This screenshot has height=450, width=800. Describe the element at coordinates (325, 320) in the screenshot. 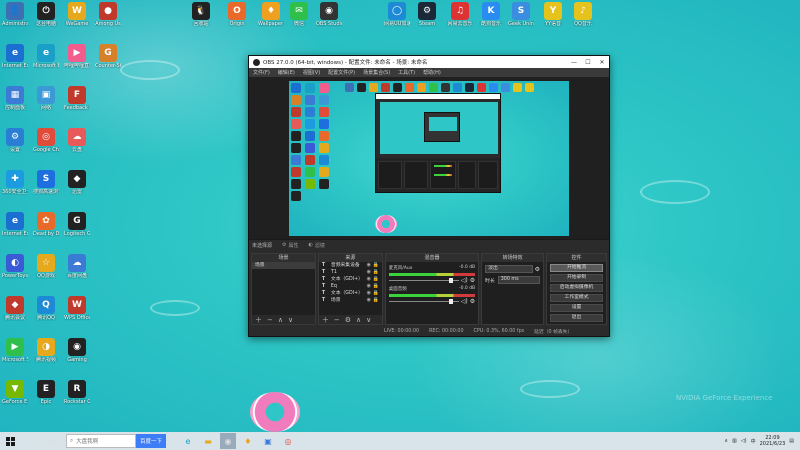

I see `add-source-icon: ＋` at that location.